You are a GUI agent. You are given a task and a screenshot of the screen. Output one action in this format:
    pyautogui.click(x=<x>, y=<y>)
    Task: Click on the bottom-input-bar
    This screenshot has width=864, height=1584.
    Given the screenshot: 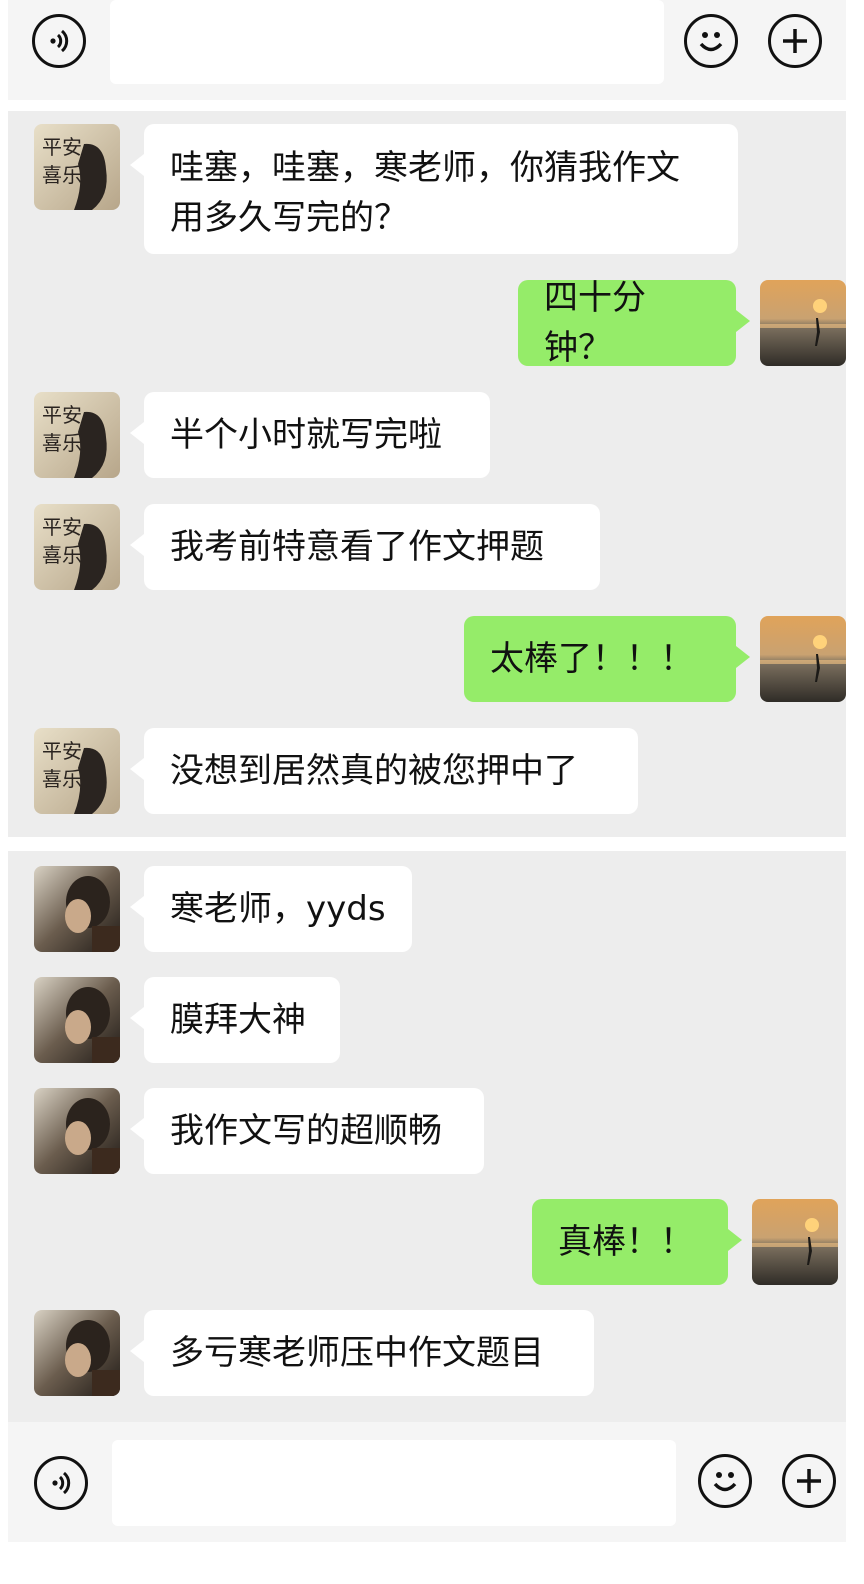 What is the action you would take?
    pyautogui.click(x=427, y=1482)
    